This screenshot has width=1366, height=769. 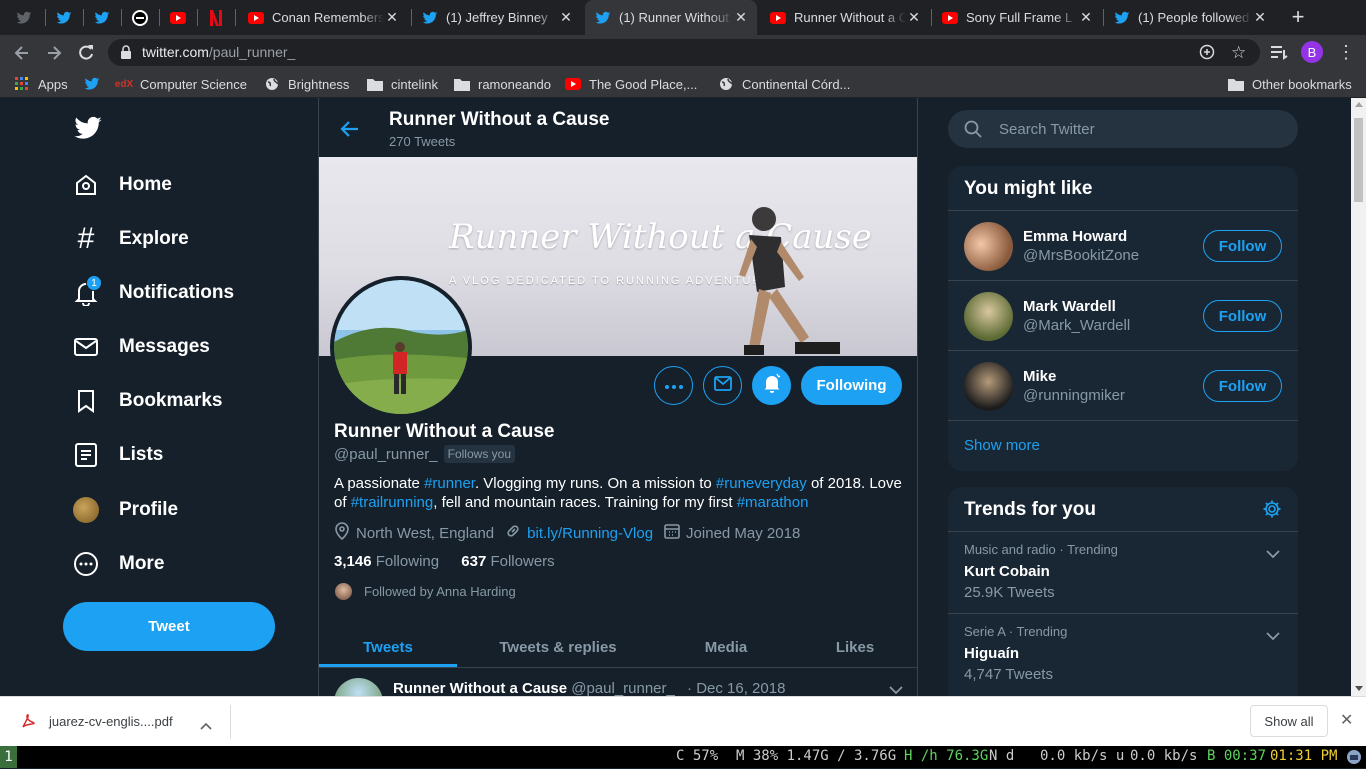 What do you see at coordinates (111, 721) in the screenshot?
I see `download-filename: juarez-cv-englis....pdf` at bounding box center [111, 721].